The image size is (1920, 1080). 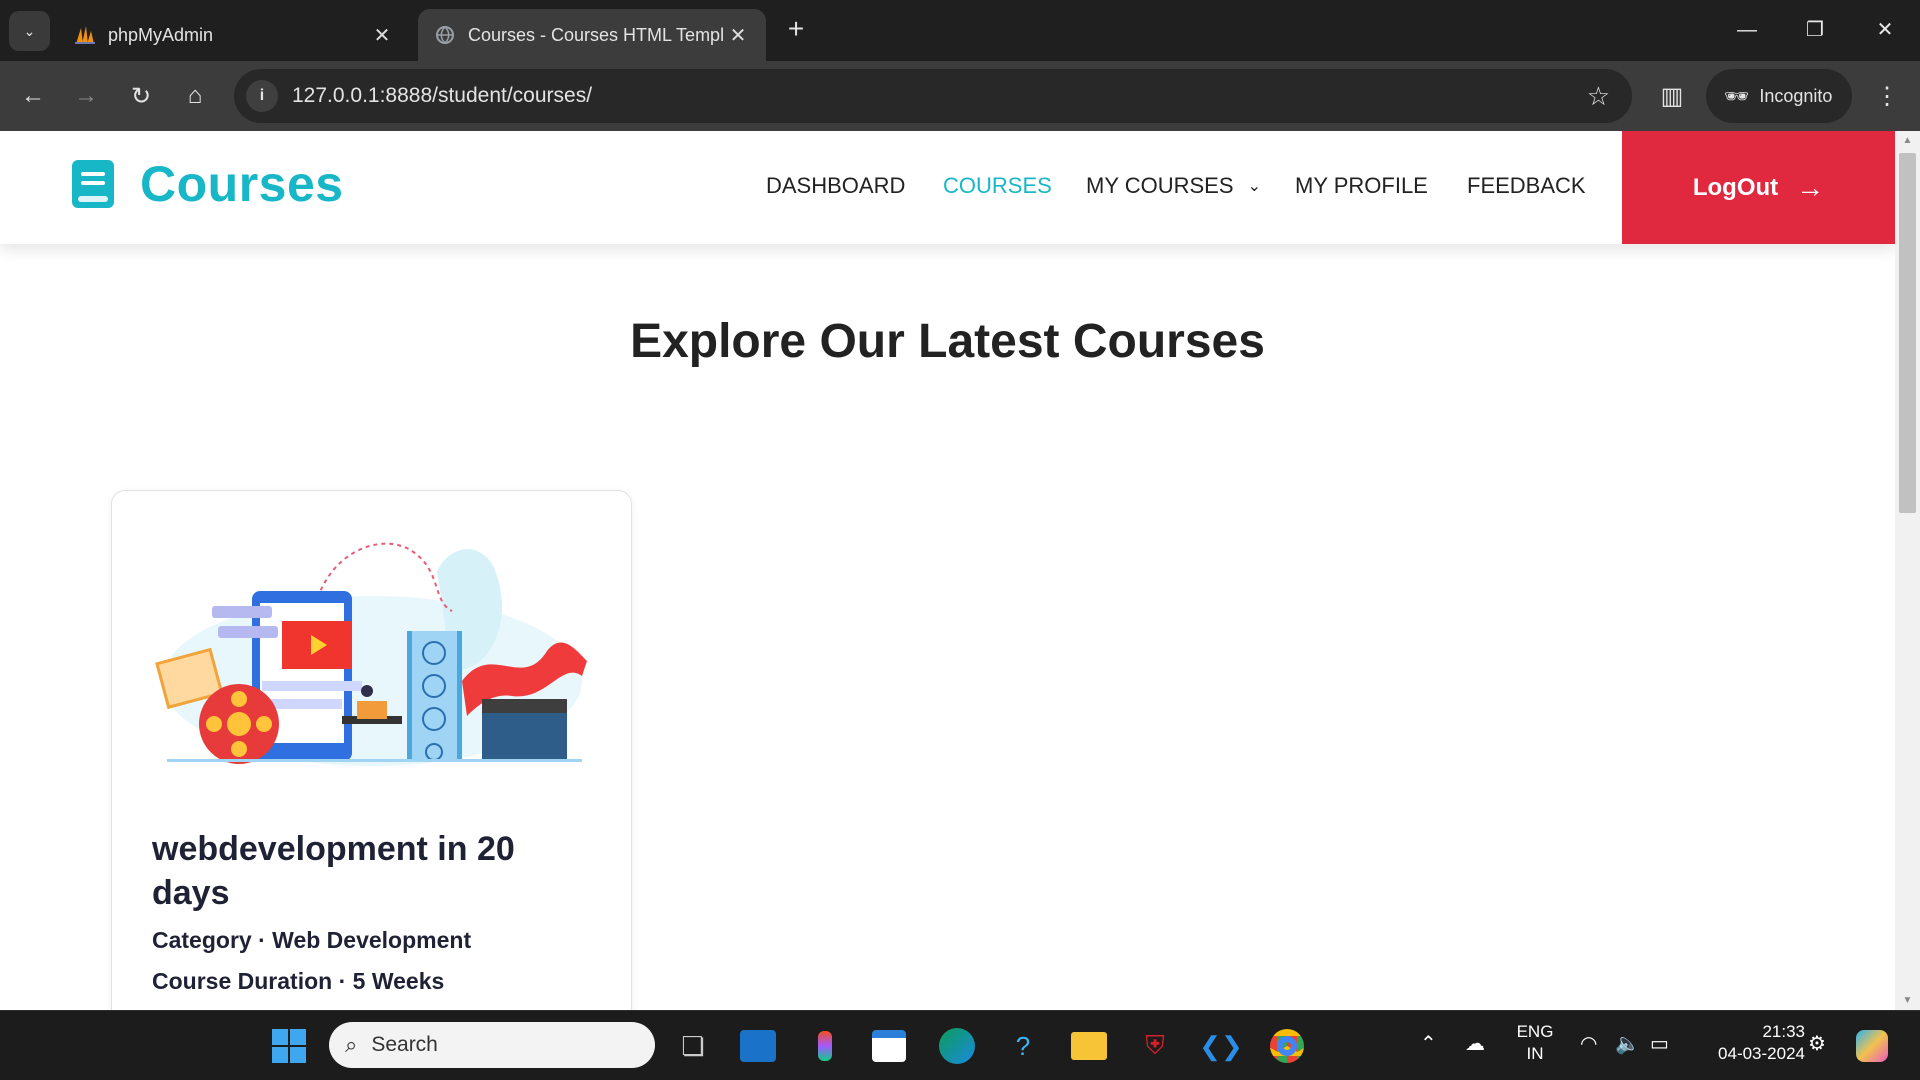 What do you see at coordinates (1588, 1043) in the screenshot?
I see `wifi-icon: ◠` at bounding box center [1588, 1043].